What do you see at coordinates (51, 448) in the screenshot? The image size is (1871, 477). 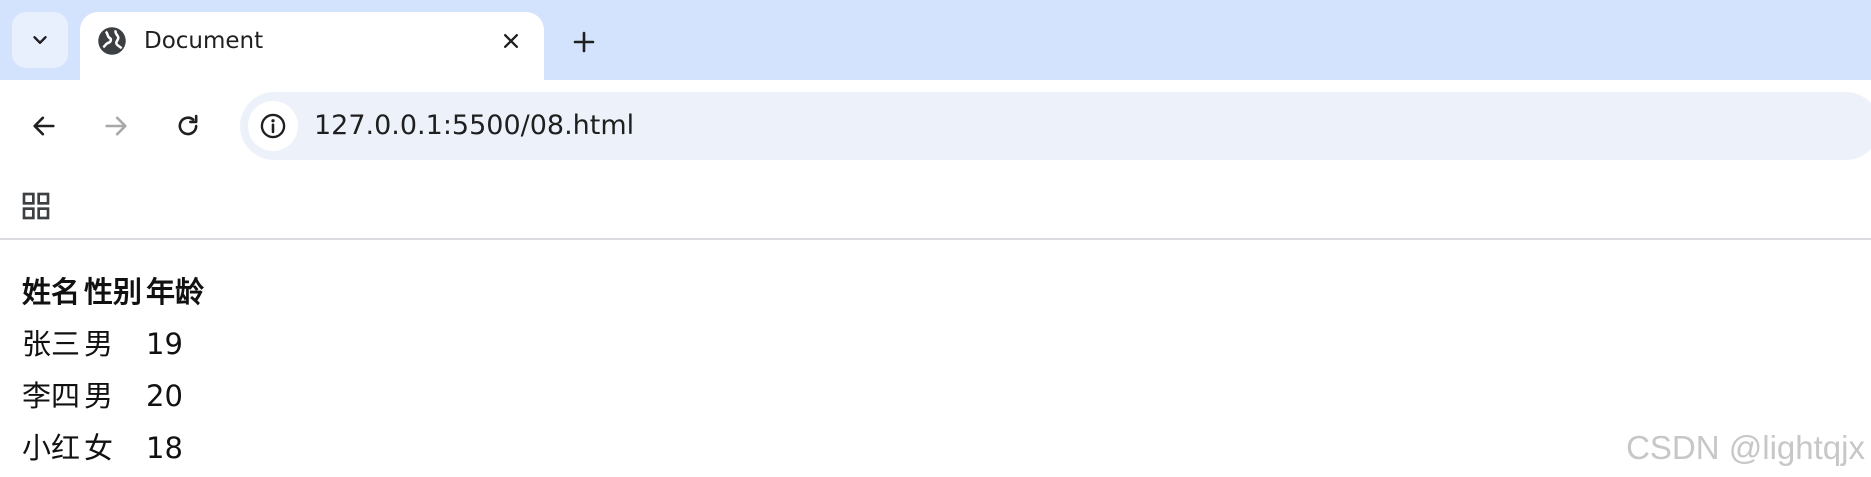 I see `cell-name: 小红` at bounding box center [51, 448].